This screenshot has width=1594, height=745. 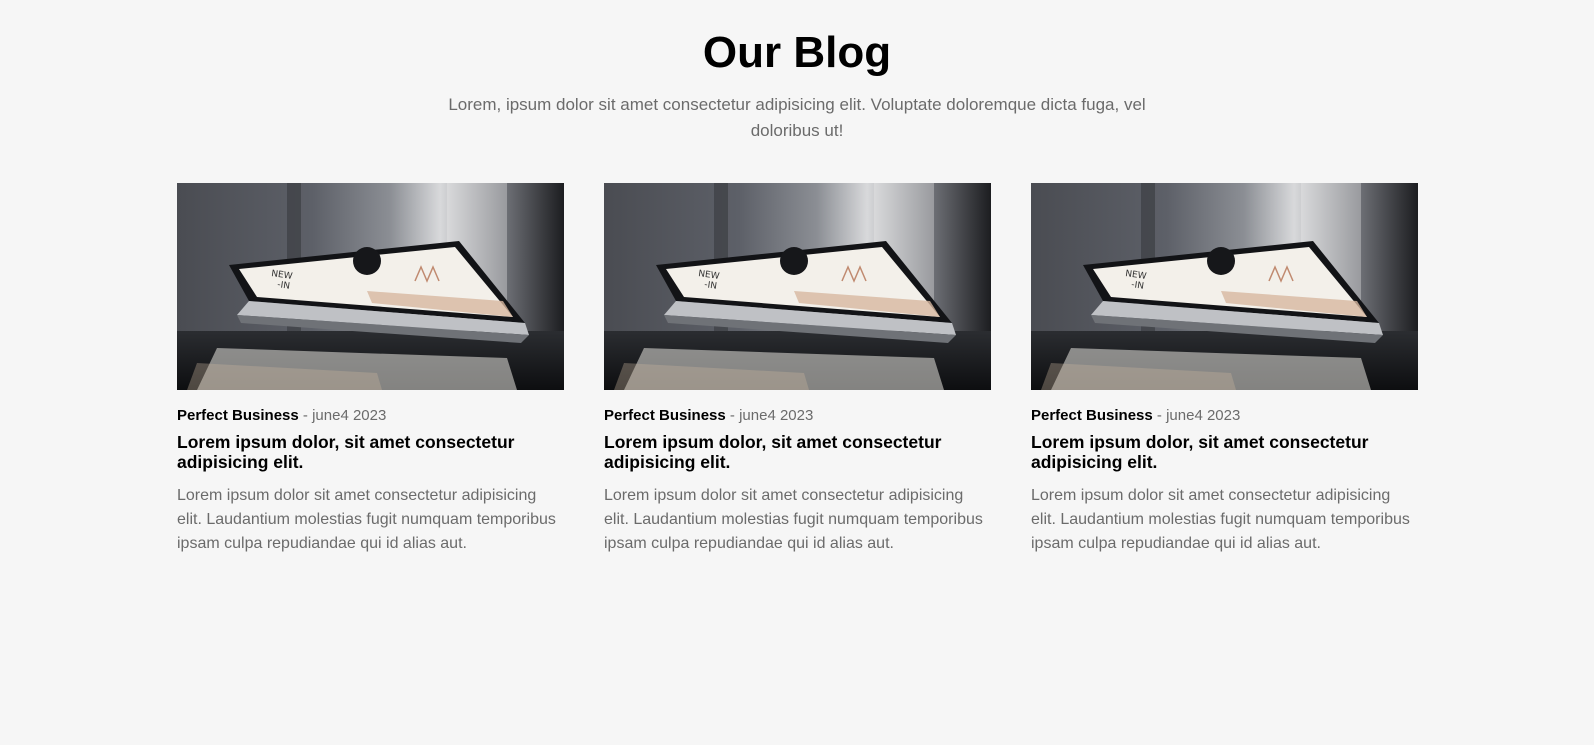 What do you see at coordinates (797, 52) in the screenshot?
I see `page-title: Our Blog` at bounding box center [797, 52].